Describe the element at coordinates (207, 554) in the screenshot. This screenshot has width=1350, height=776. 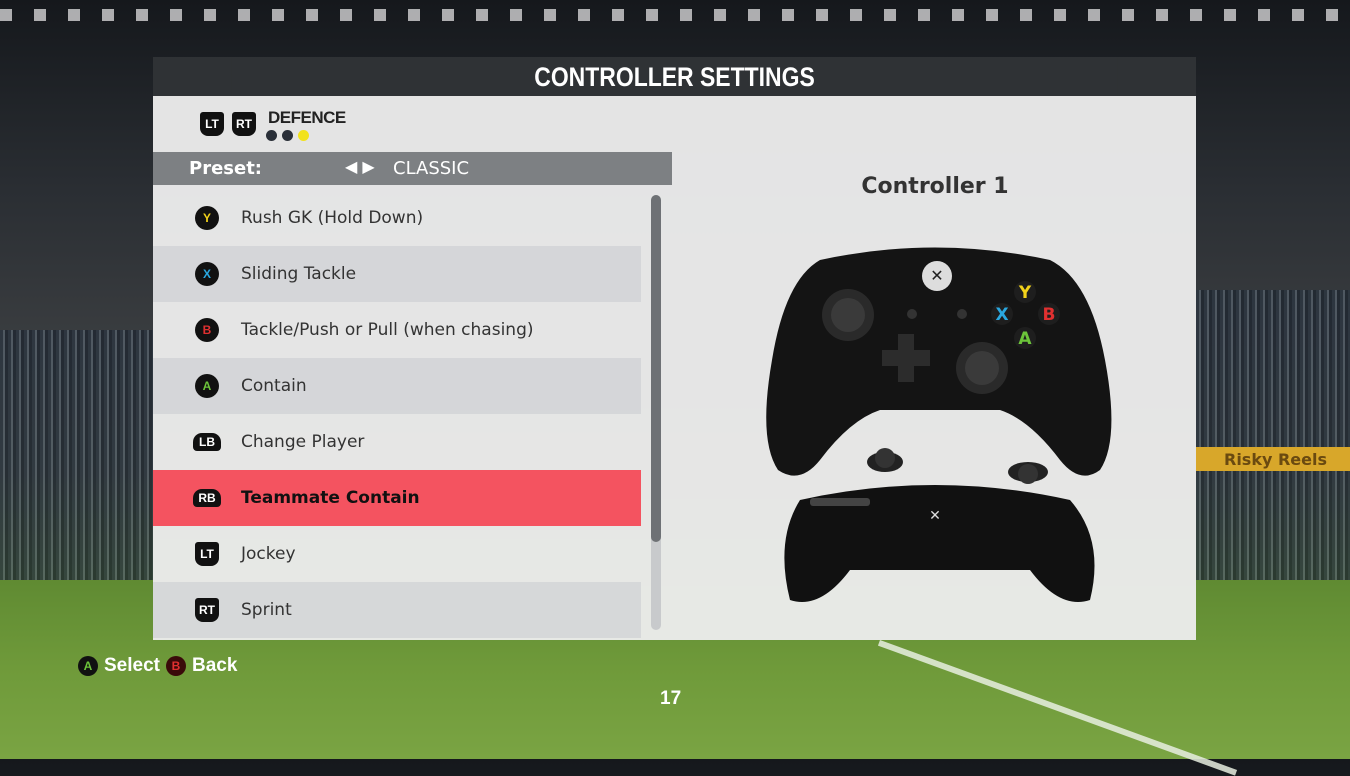
I see `lt-button-icon: LT` at that location.